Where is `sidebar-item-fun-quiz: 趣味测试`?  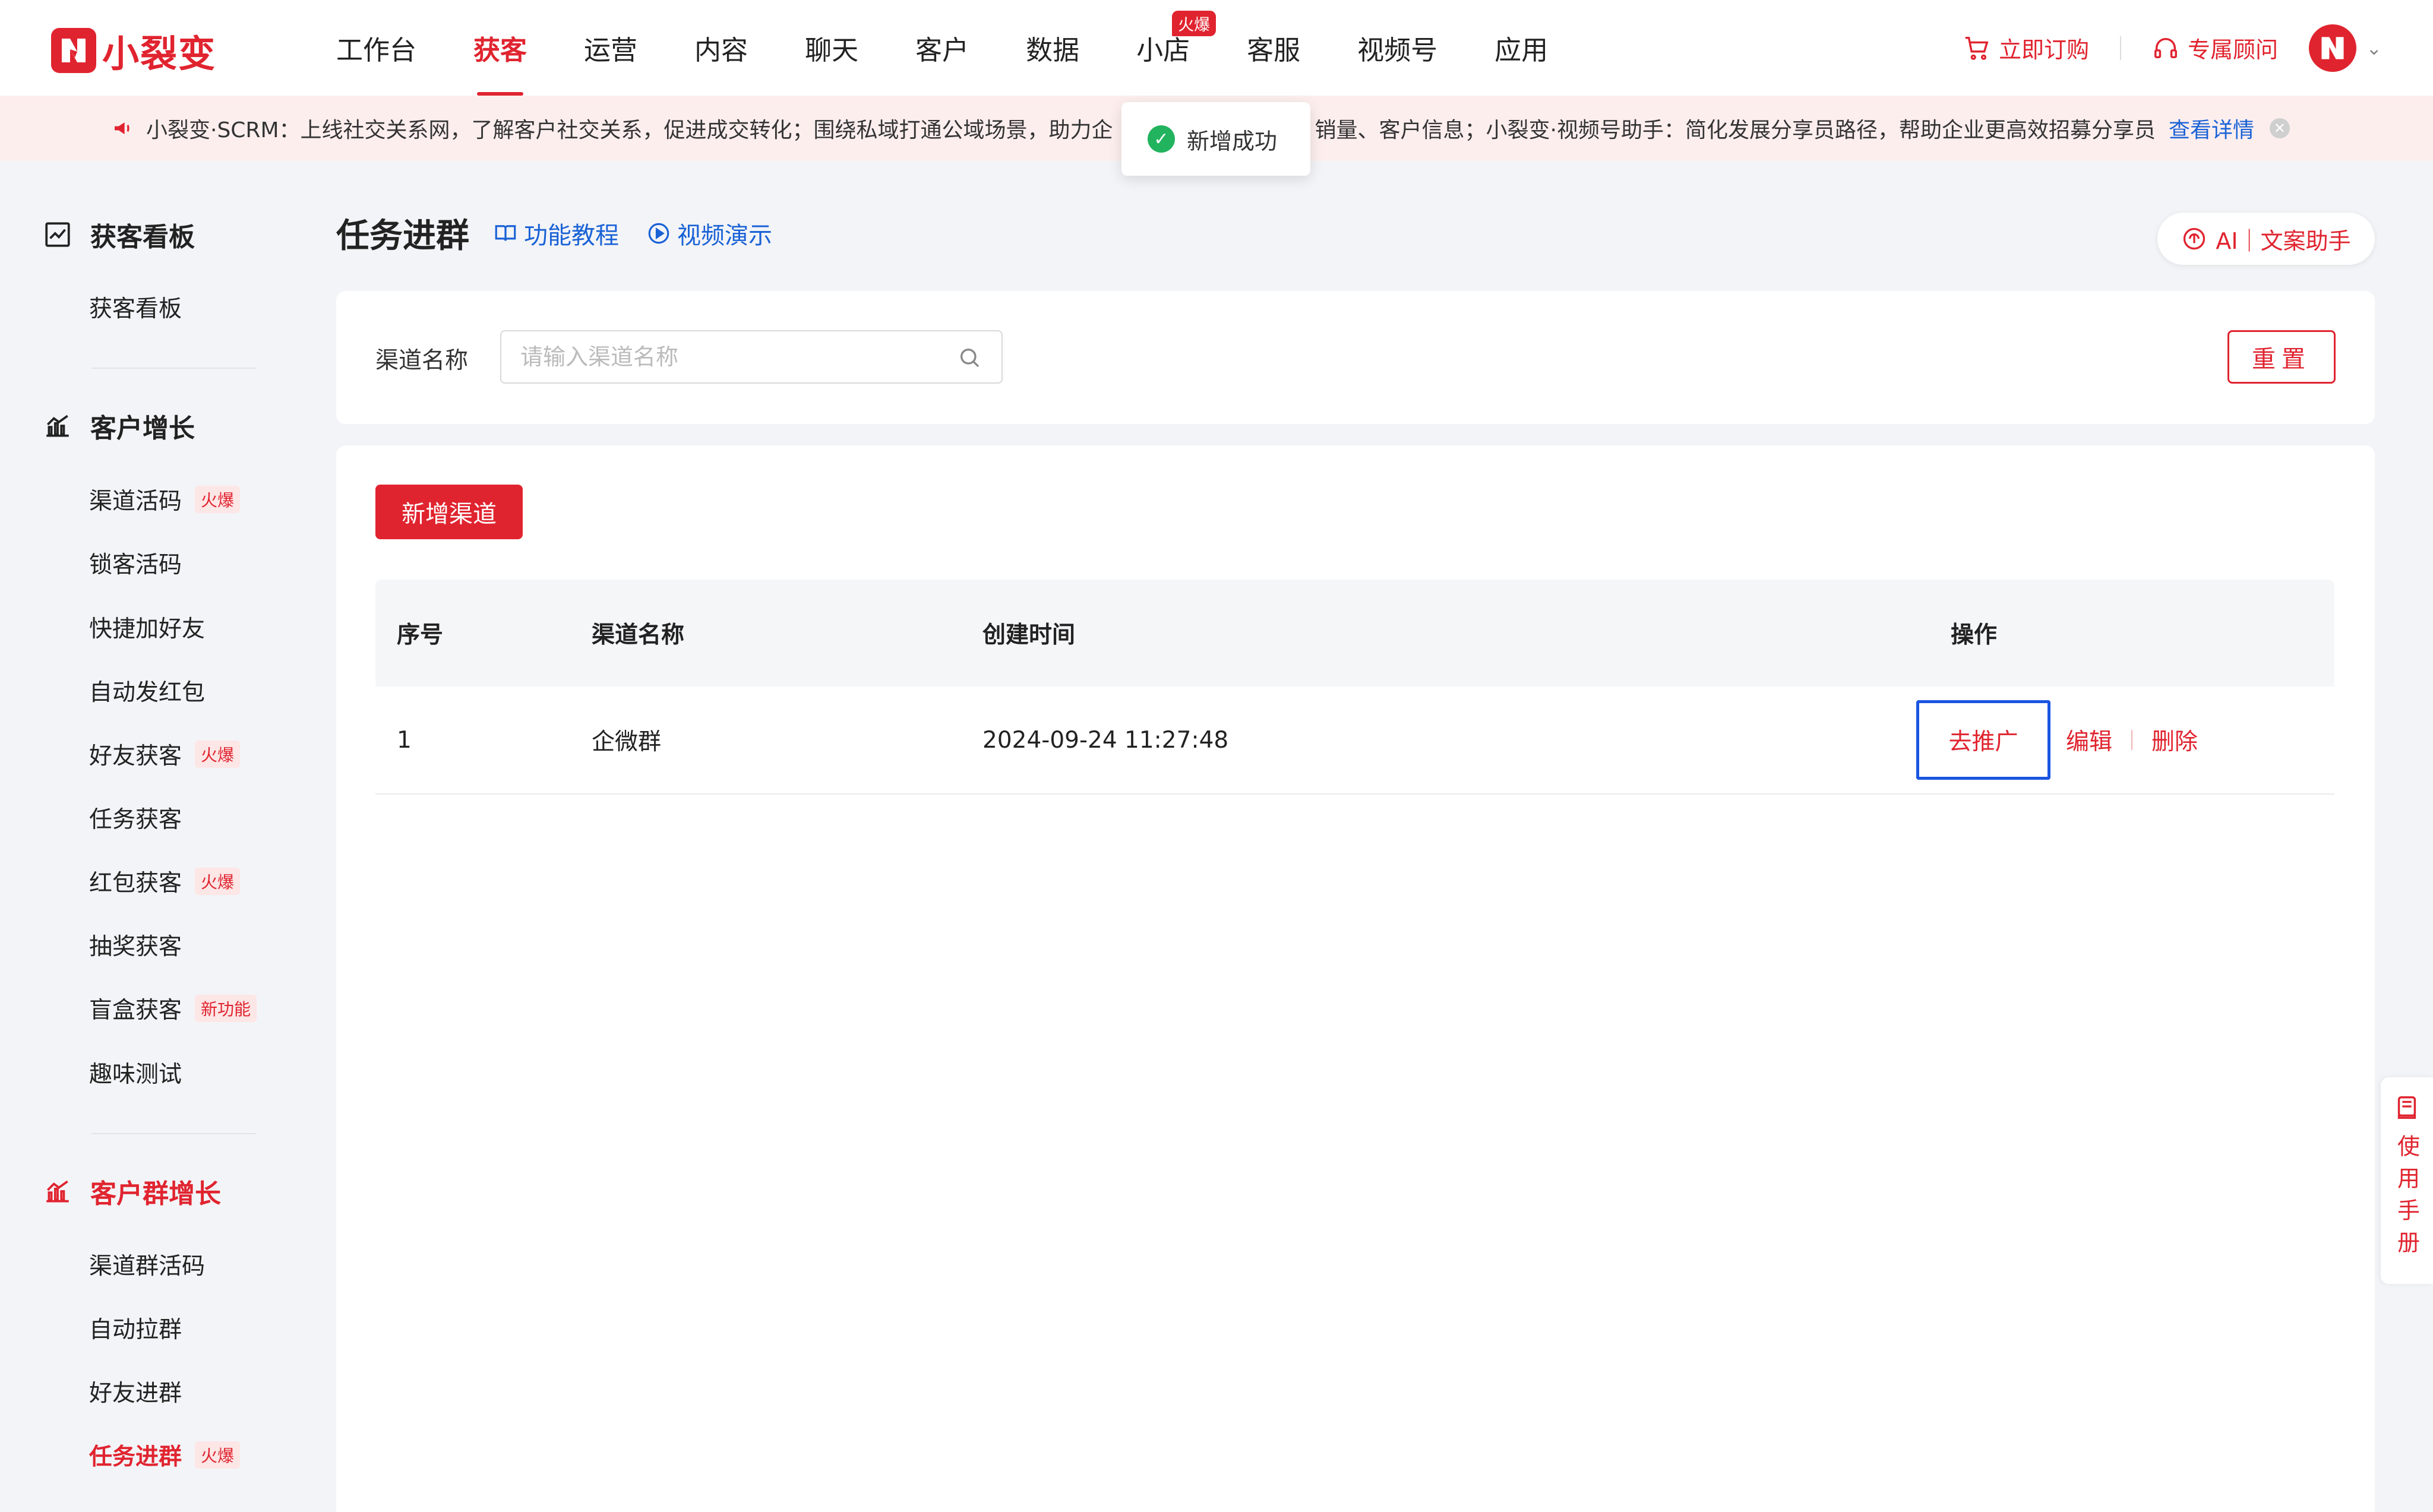
sidebar-item-fun-quiz: 趣味测试 is located at coordinates (135, 1072).